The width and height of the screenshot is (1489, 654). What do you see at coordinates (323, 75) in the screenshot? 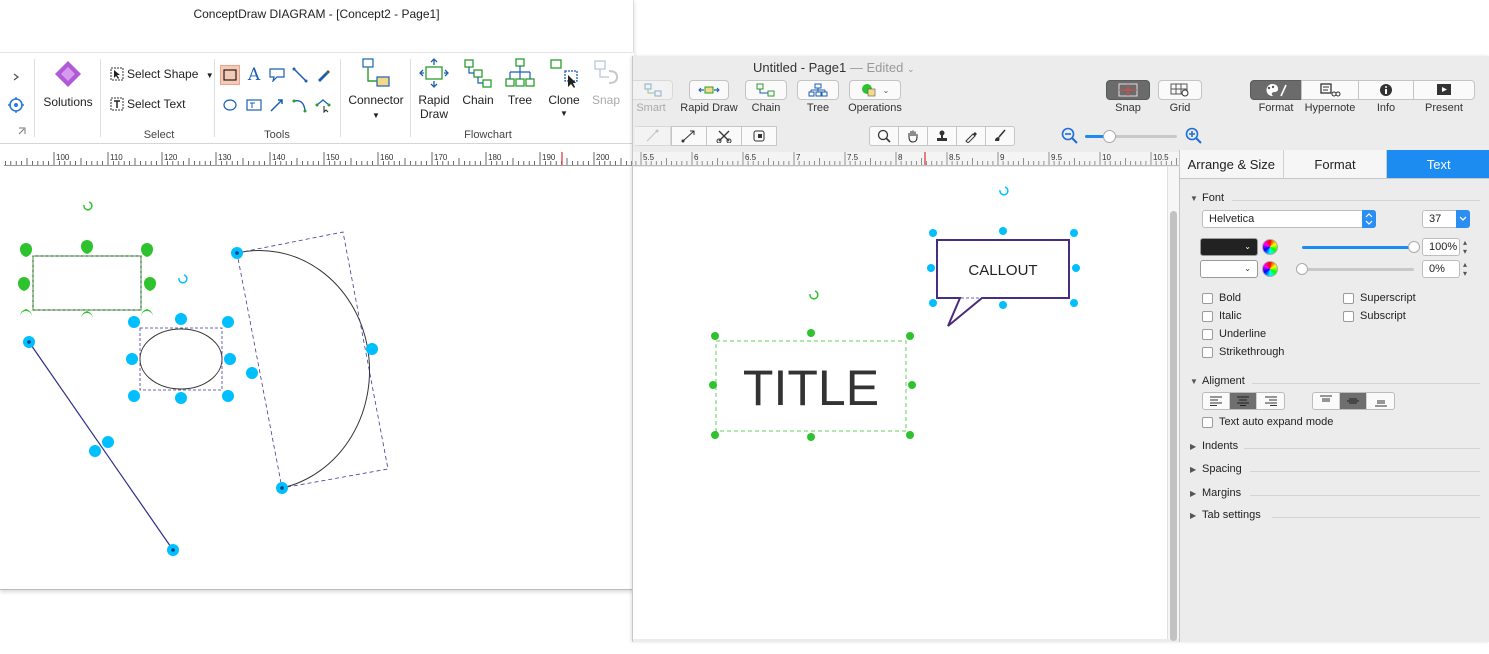
I see `pen-tool-icon` at bounding box center [323, 75].